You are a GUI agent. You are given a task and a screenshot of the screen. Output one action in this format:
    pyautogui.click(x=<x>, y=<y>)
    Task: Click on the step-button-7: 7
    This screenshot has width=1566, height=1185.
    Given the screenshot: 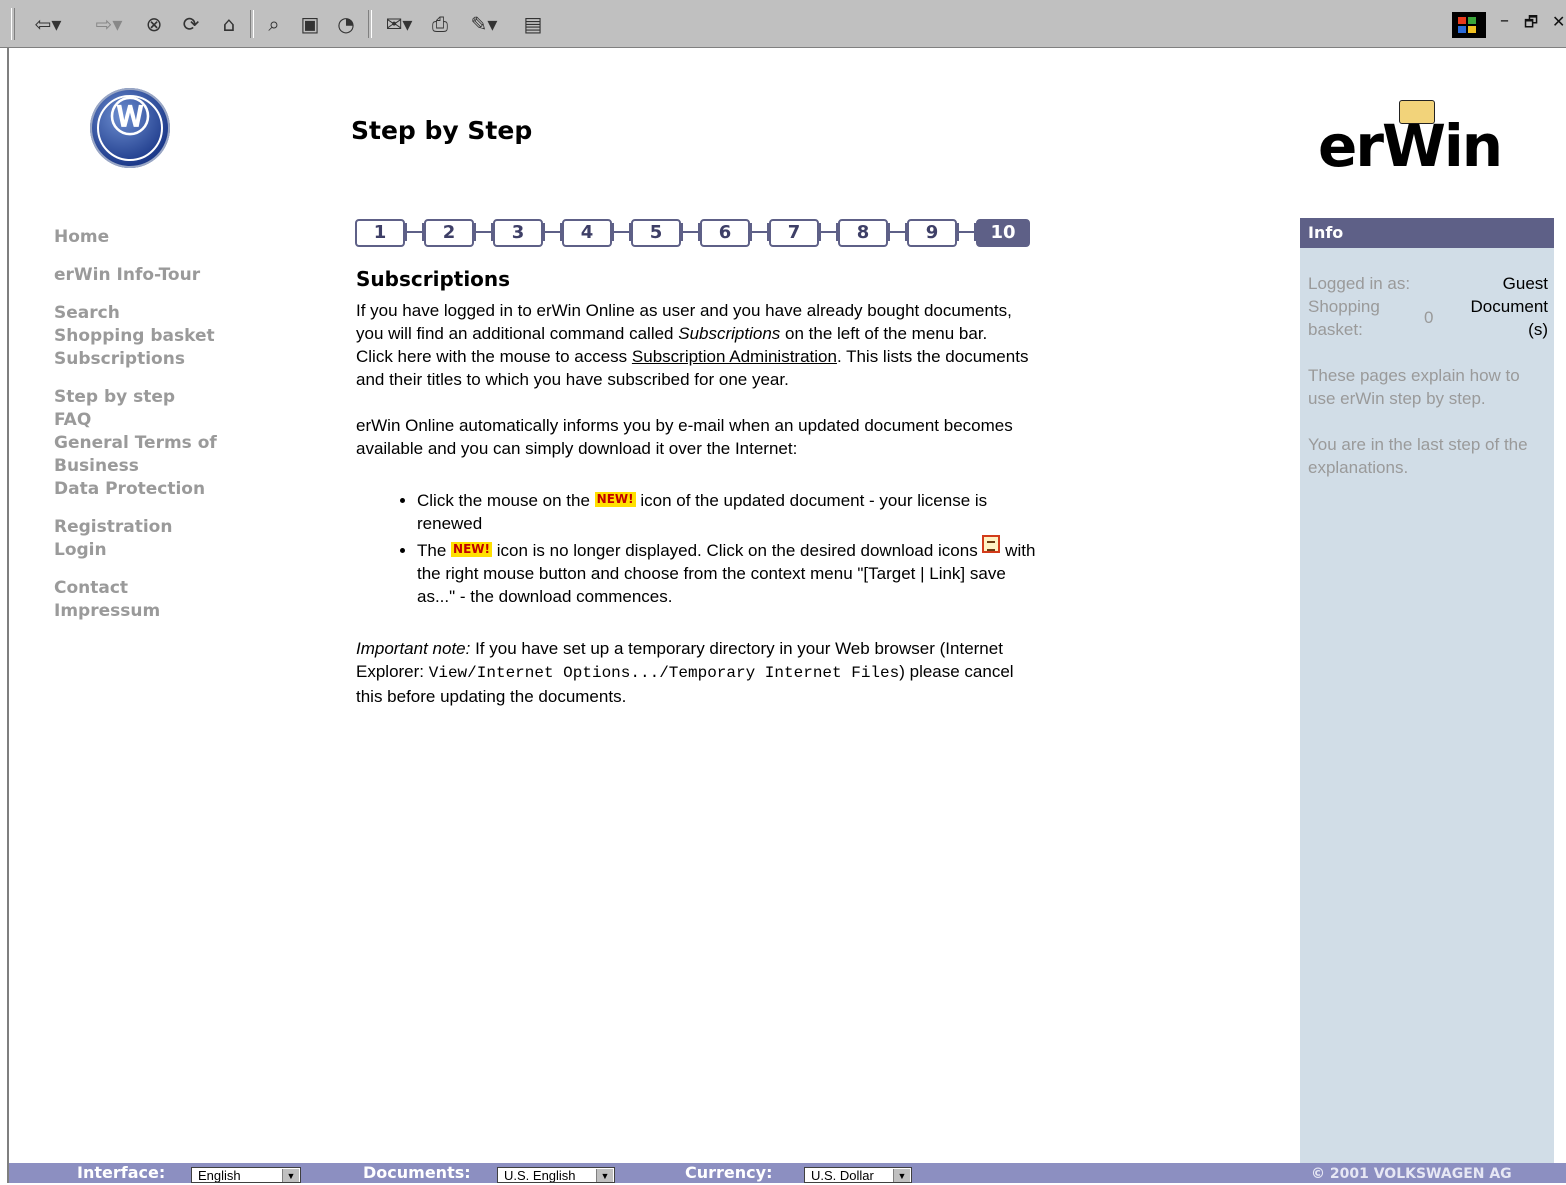 What is the action you would take?
    pyautogui.click(x=794, y=233)
    